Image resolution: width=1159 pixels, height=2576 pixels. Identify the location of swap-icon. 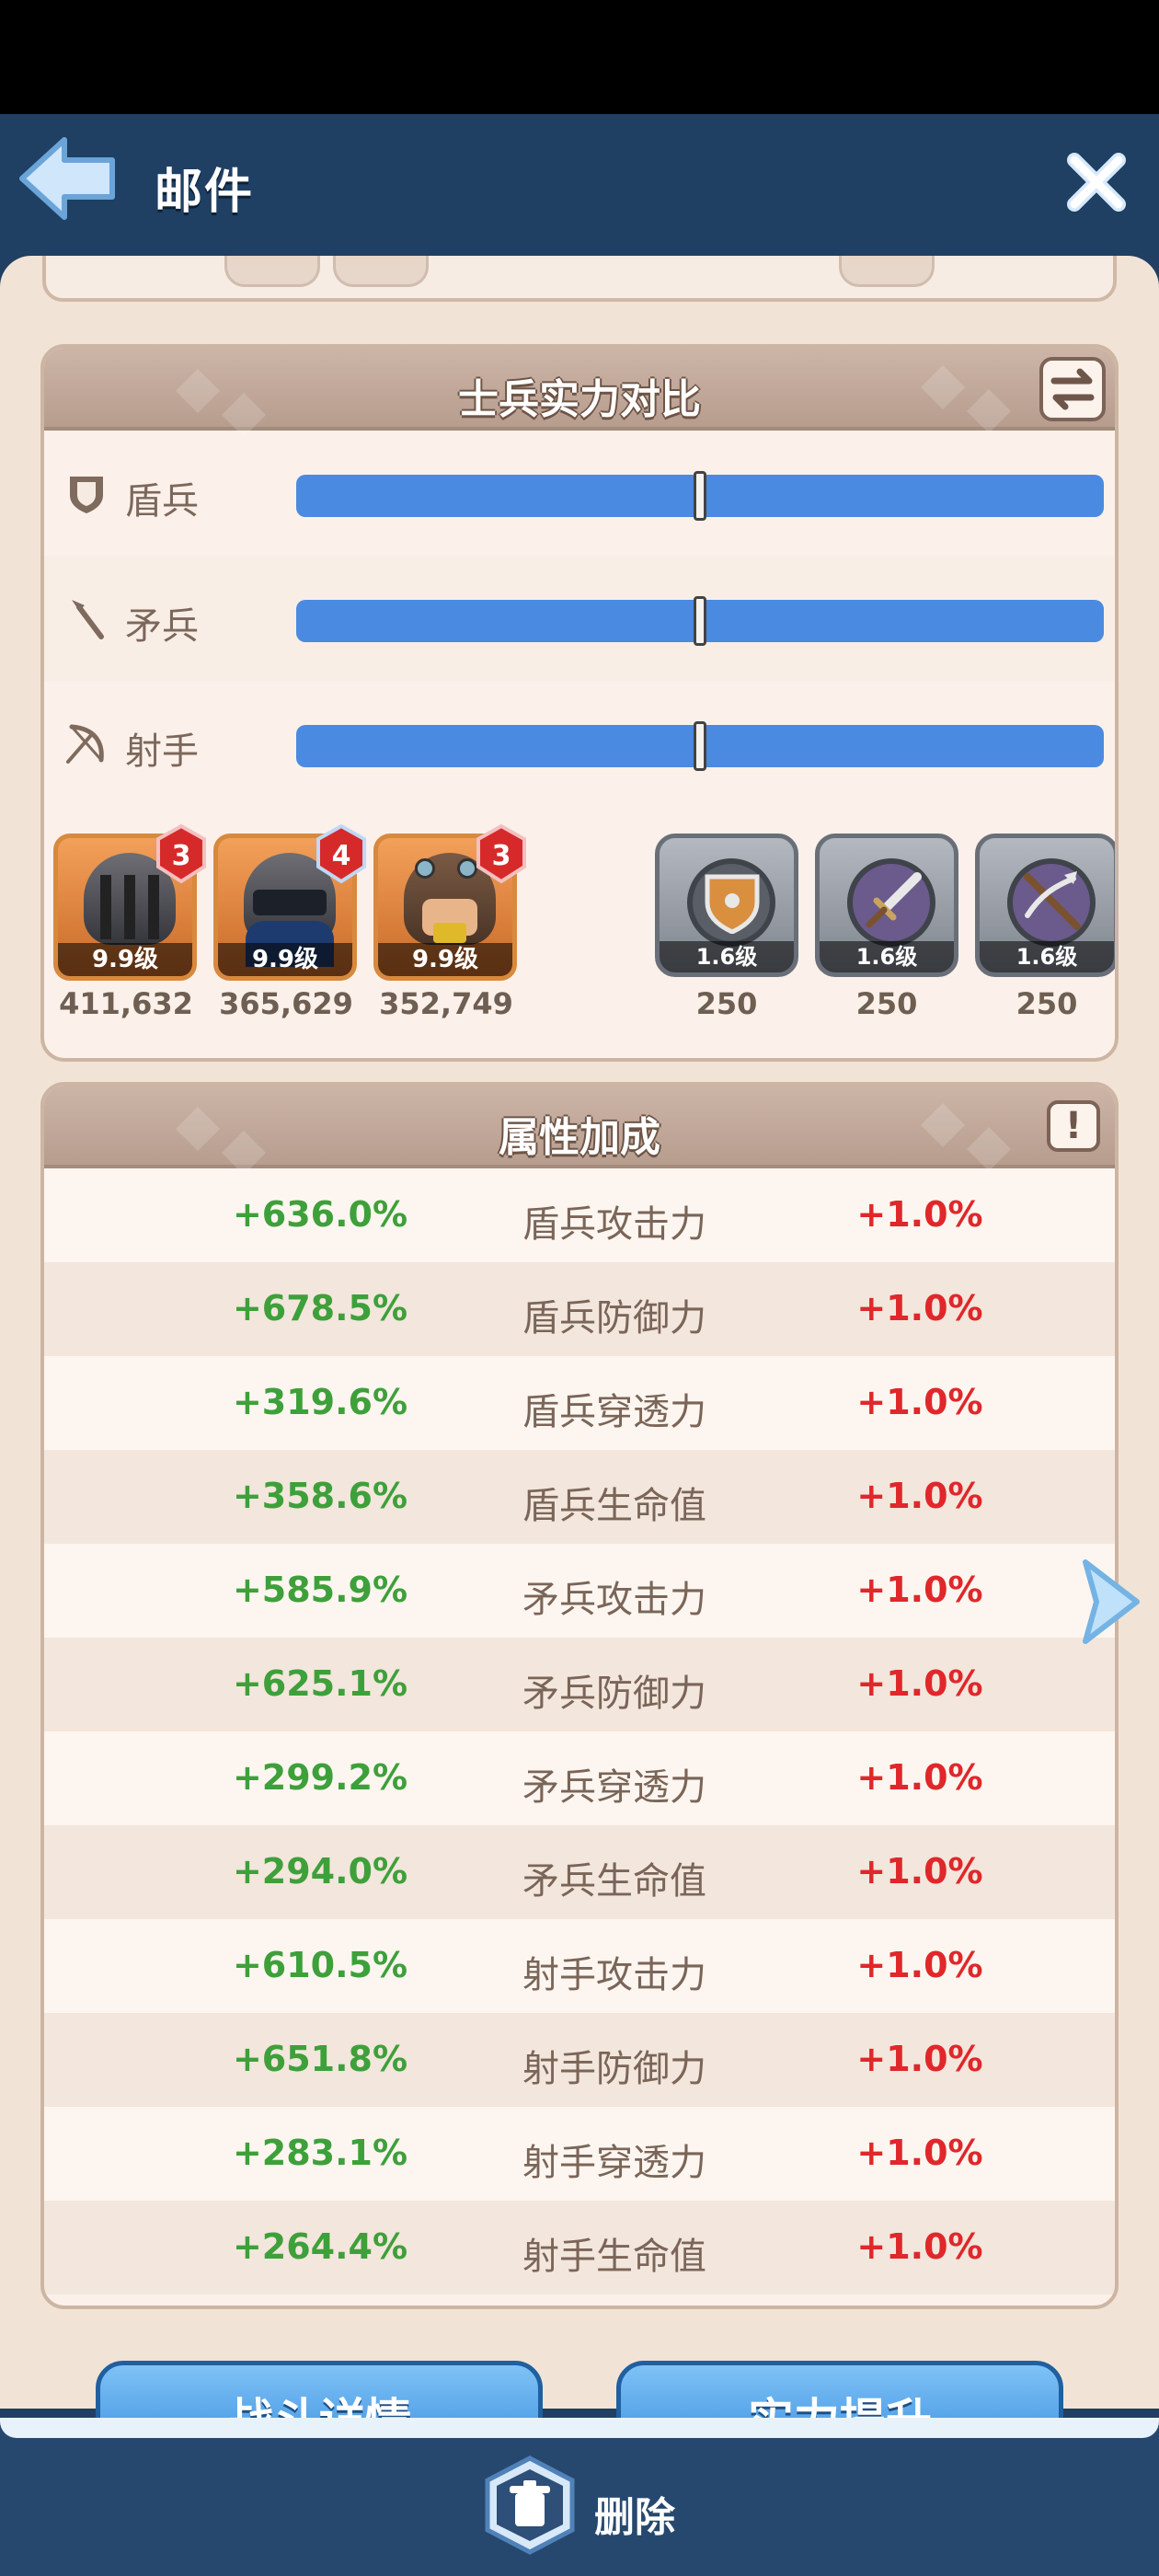
(1072, 389).